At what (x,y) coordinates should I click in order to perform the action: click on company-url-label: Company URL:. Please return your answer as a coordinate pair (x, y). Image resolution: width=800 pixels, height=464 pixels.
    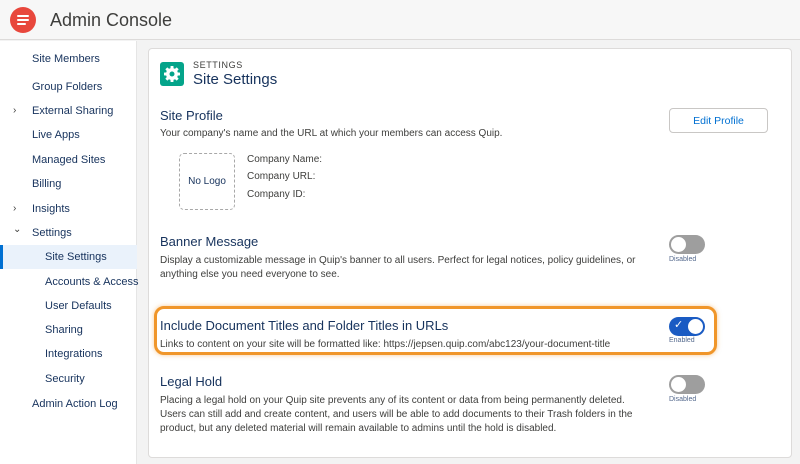
    Looking at the image, I should click on (281, 176).